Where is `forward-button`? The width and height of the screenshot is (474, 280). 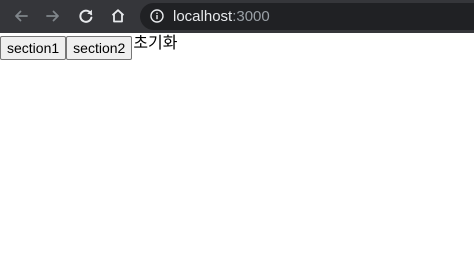
forward-button is located at coordinates (53, 16).